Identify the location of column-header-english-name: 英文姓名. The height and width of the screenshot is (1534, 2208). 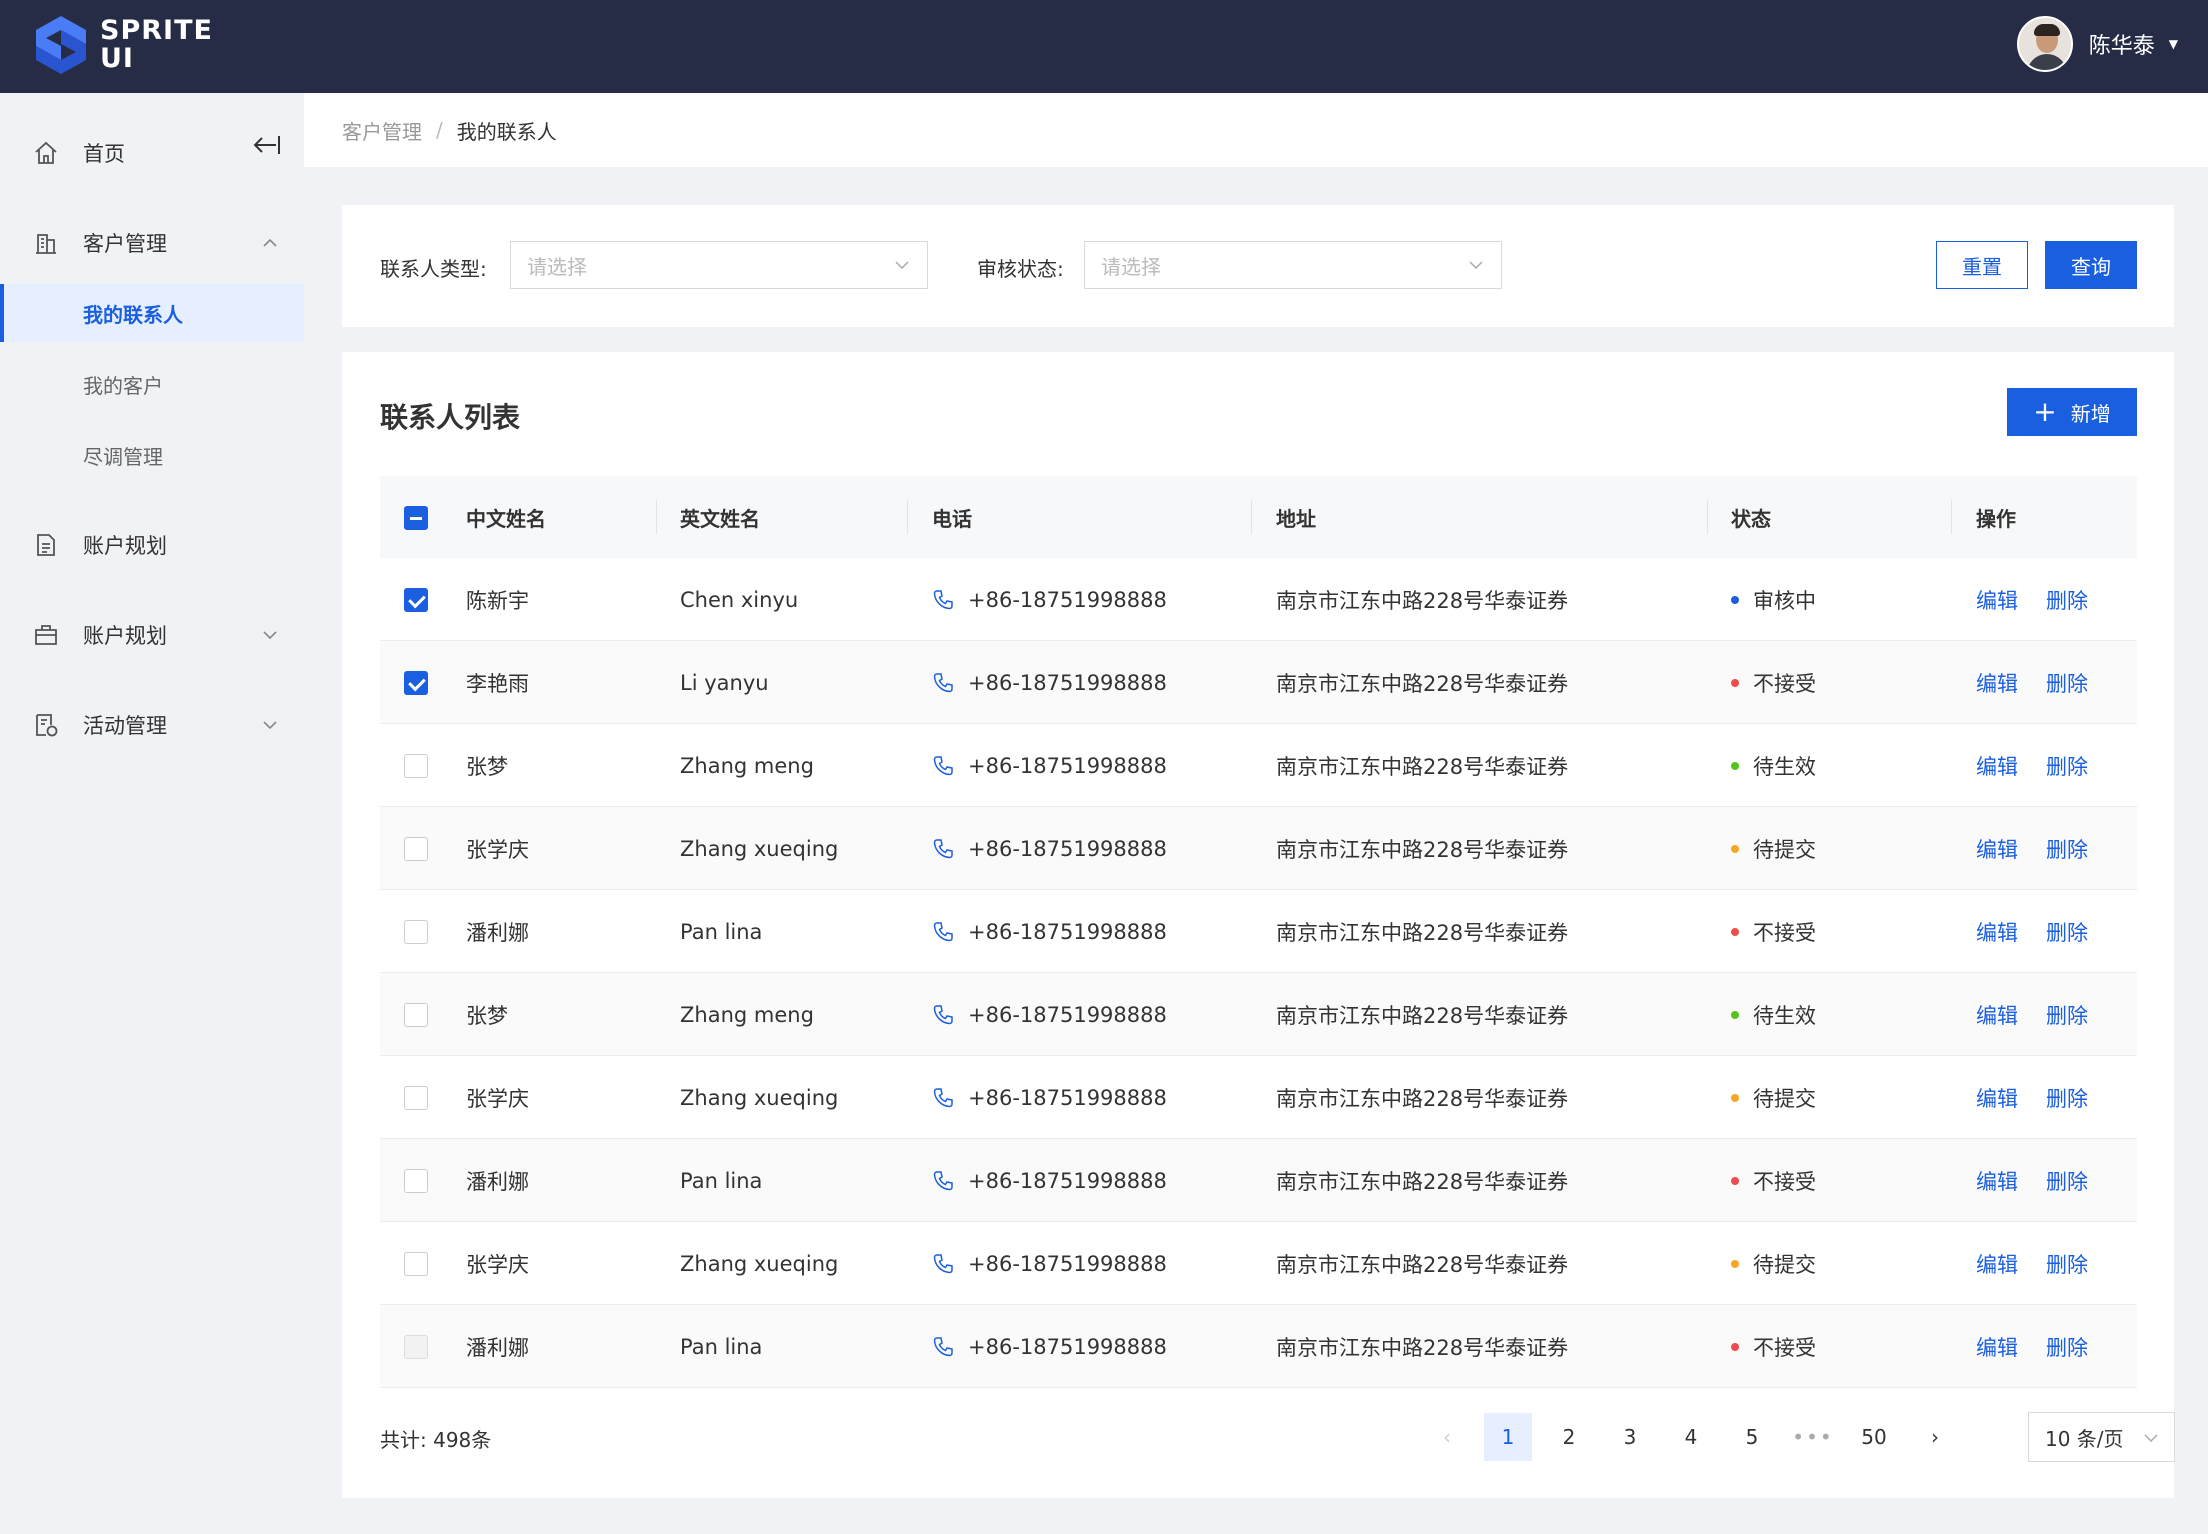
(720, 518).